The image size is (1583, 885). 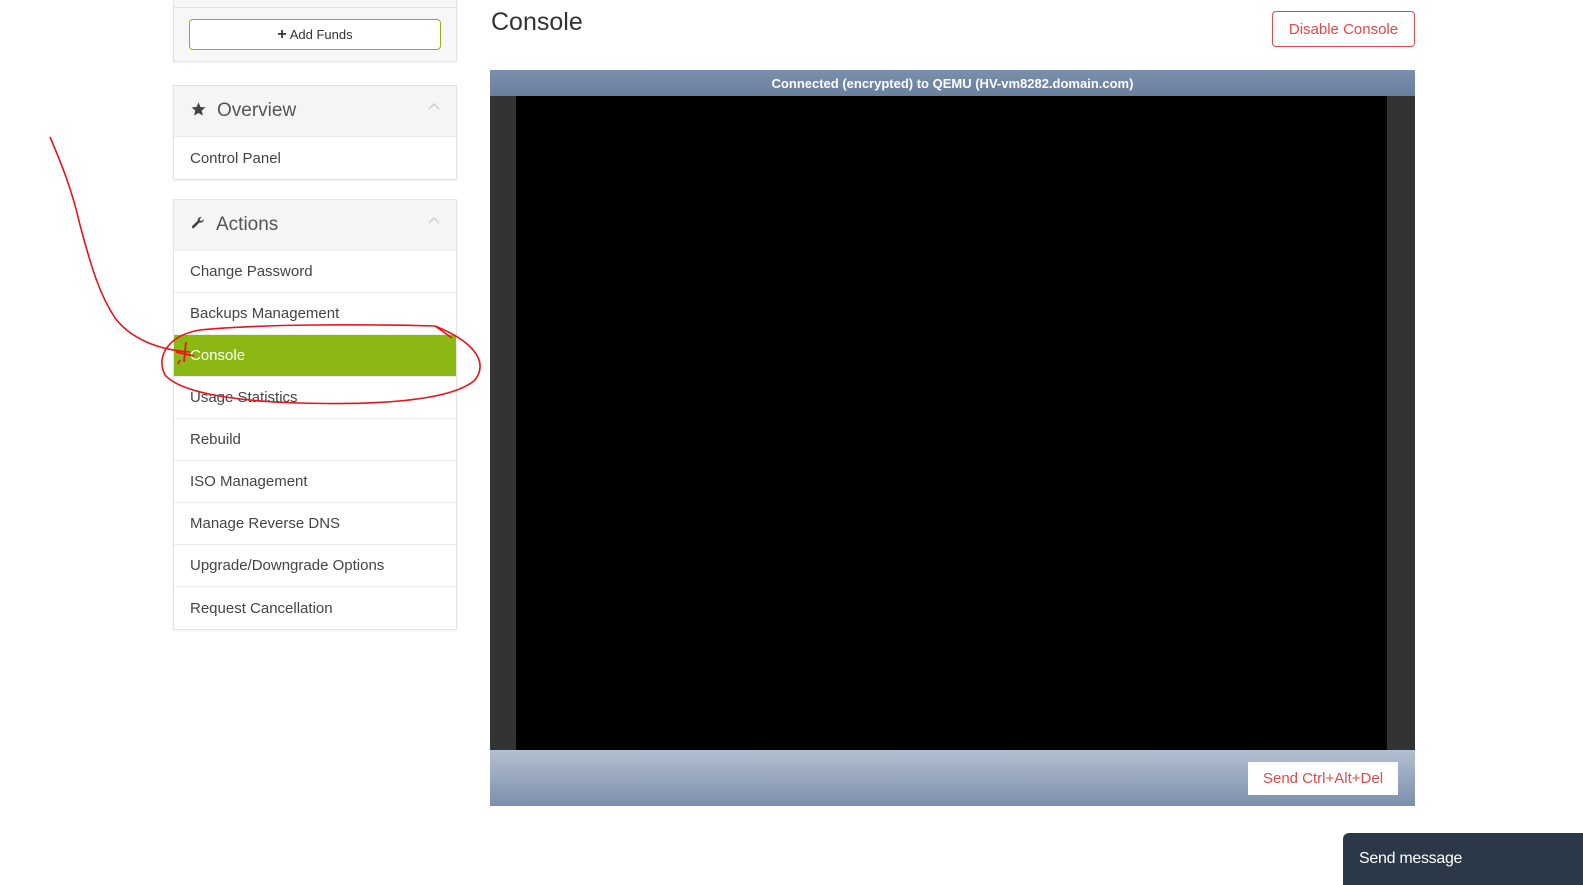 I want to click on sidebar-item-label: Manage Reverse DNS, so click(x=265, y=523).